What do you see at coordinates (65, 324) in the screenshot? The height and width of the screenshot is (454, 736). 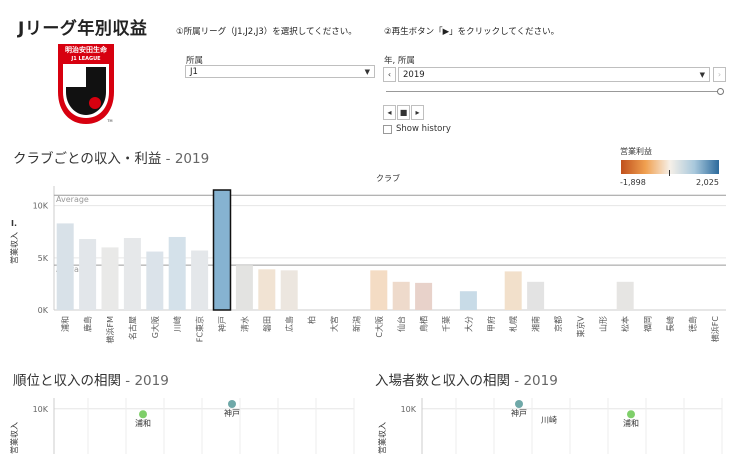 I see `x-tick-label: 浦和` at bounding box center [65, 324].